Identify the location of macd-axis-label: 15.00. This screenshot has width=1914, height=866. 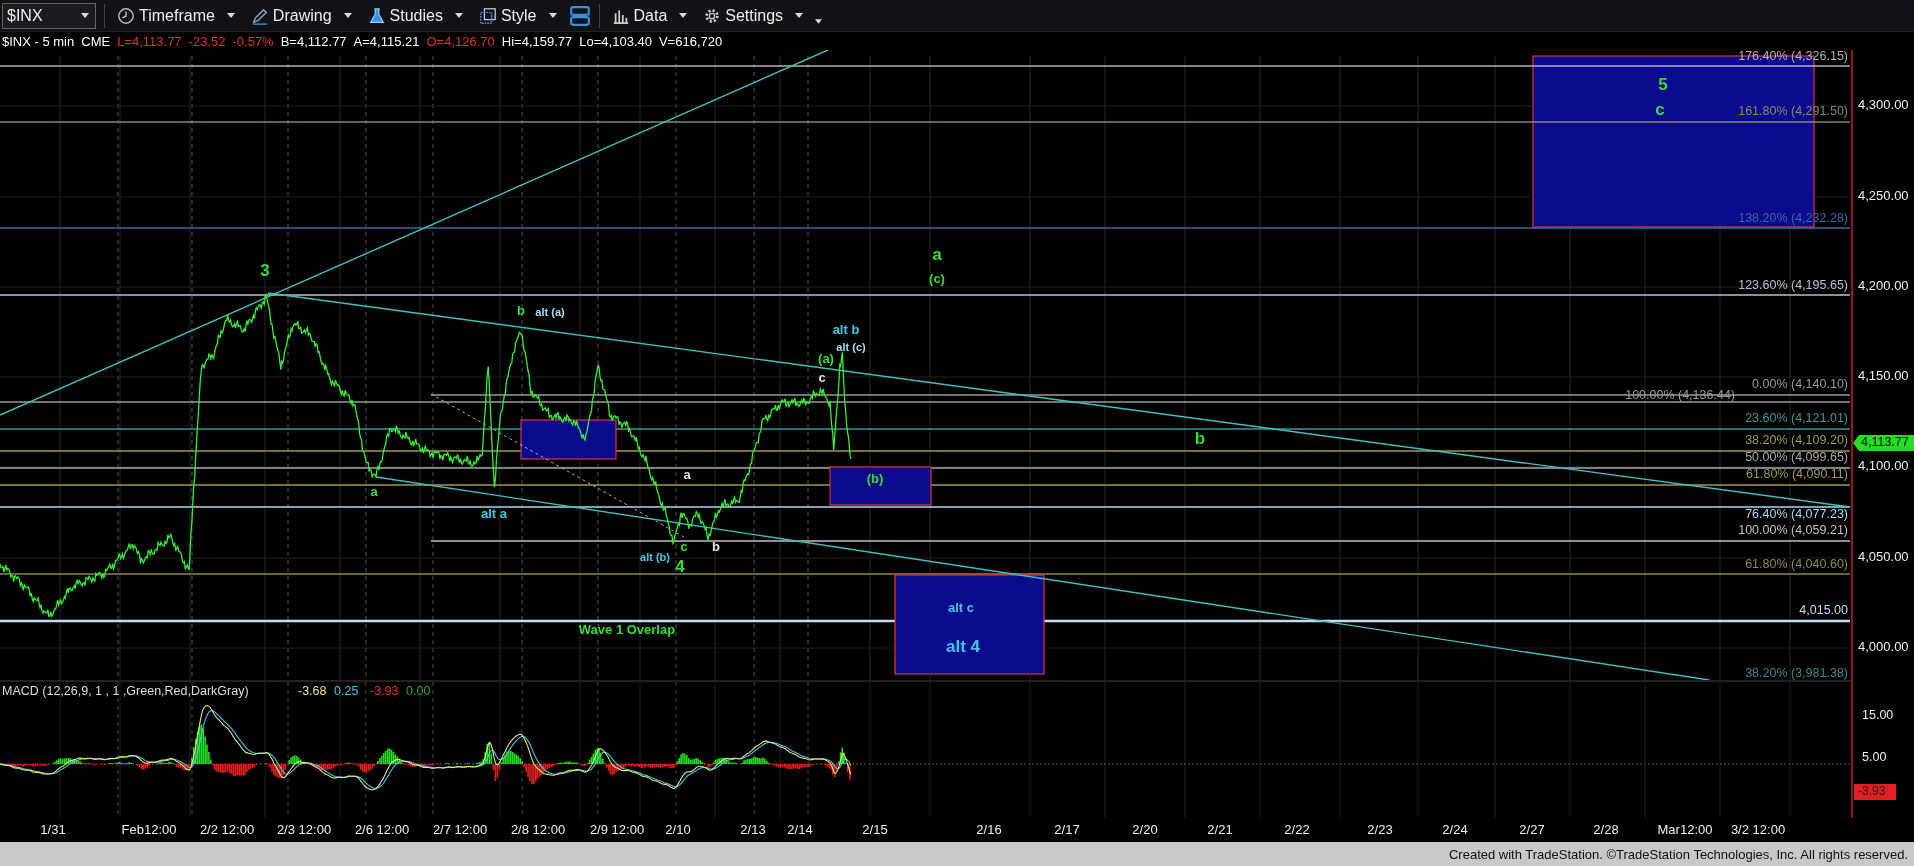
(1878, 715).